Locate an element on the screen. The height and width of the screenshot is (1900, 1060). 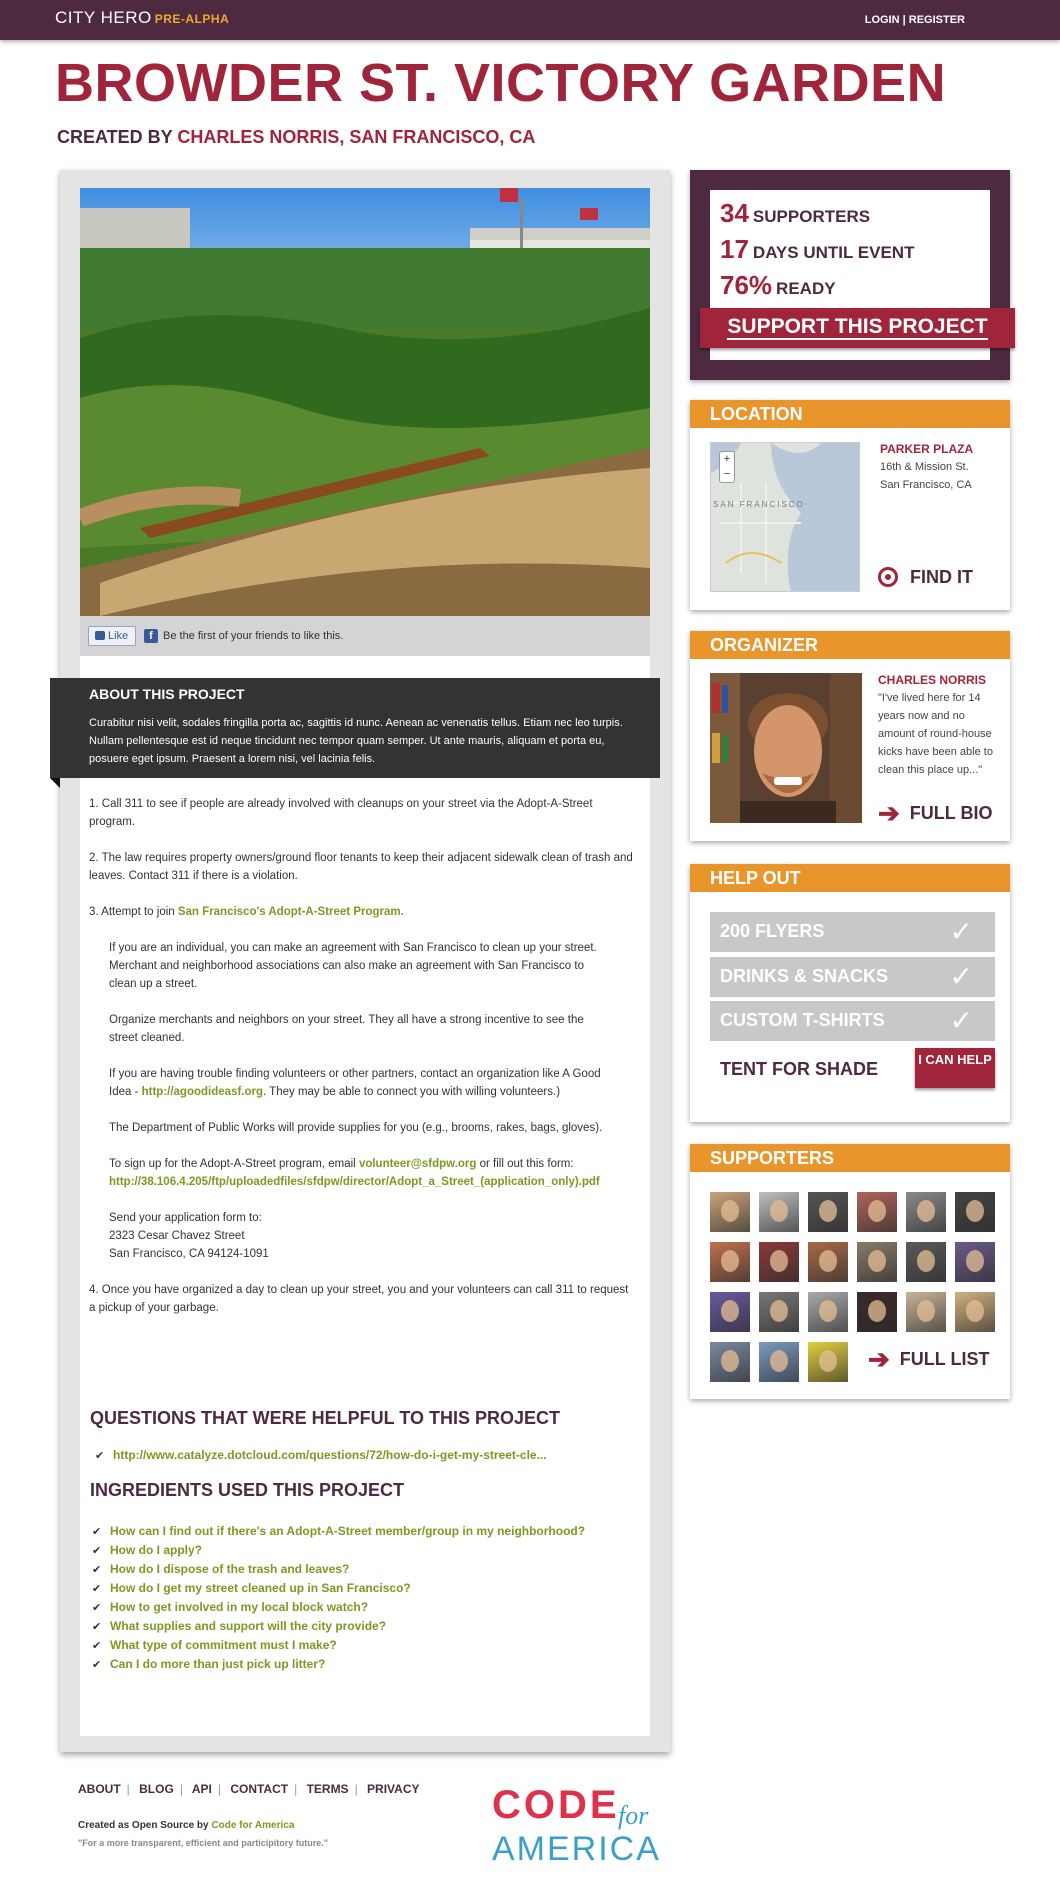
full-bio-link: ➔ FULL BIO is located at coordinates (935, 813).